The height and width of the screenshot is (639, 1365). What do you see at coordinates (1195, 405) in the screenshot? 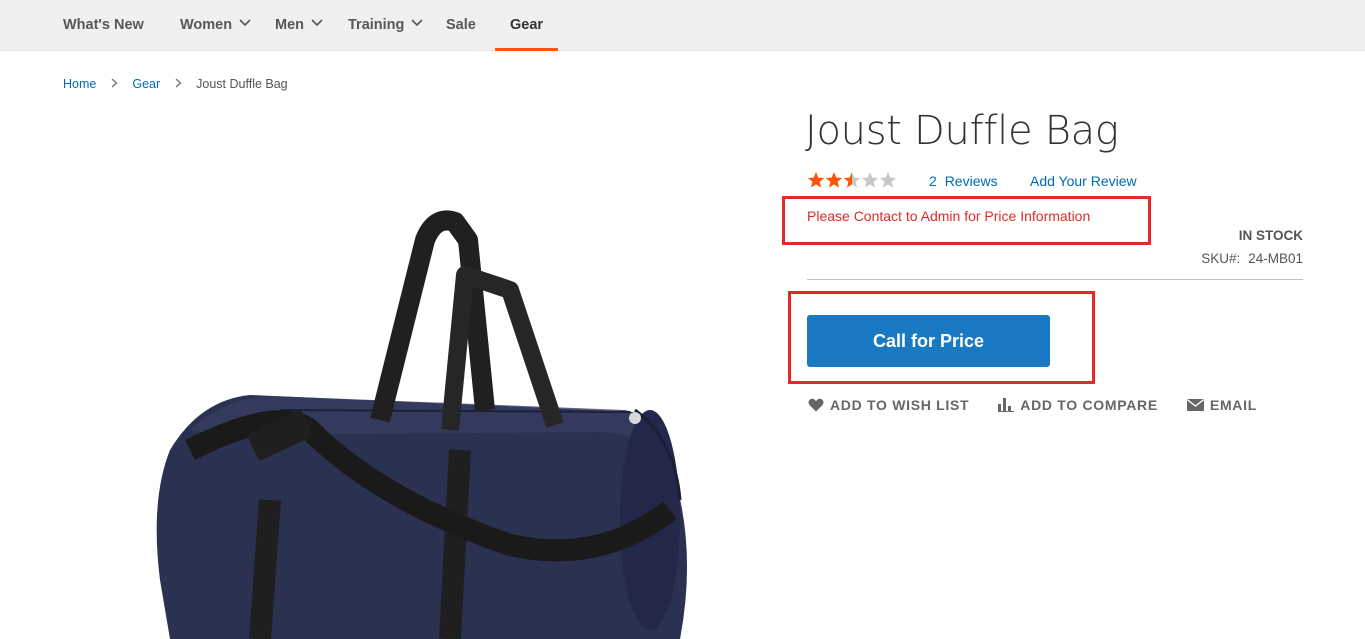
I see `envelope-icon` at bounding box center [1195, 405].